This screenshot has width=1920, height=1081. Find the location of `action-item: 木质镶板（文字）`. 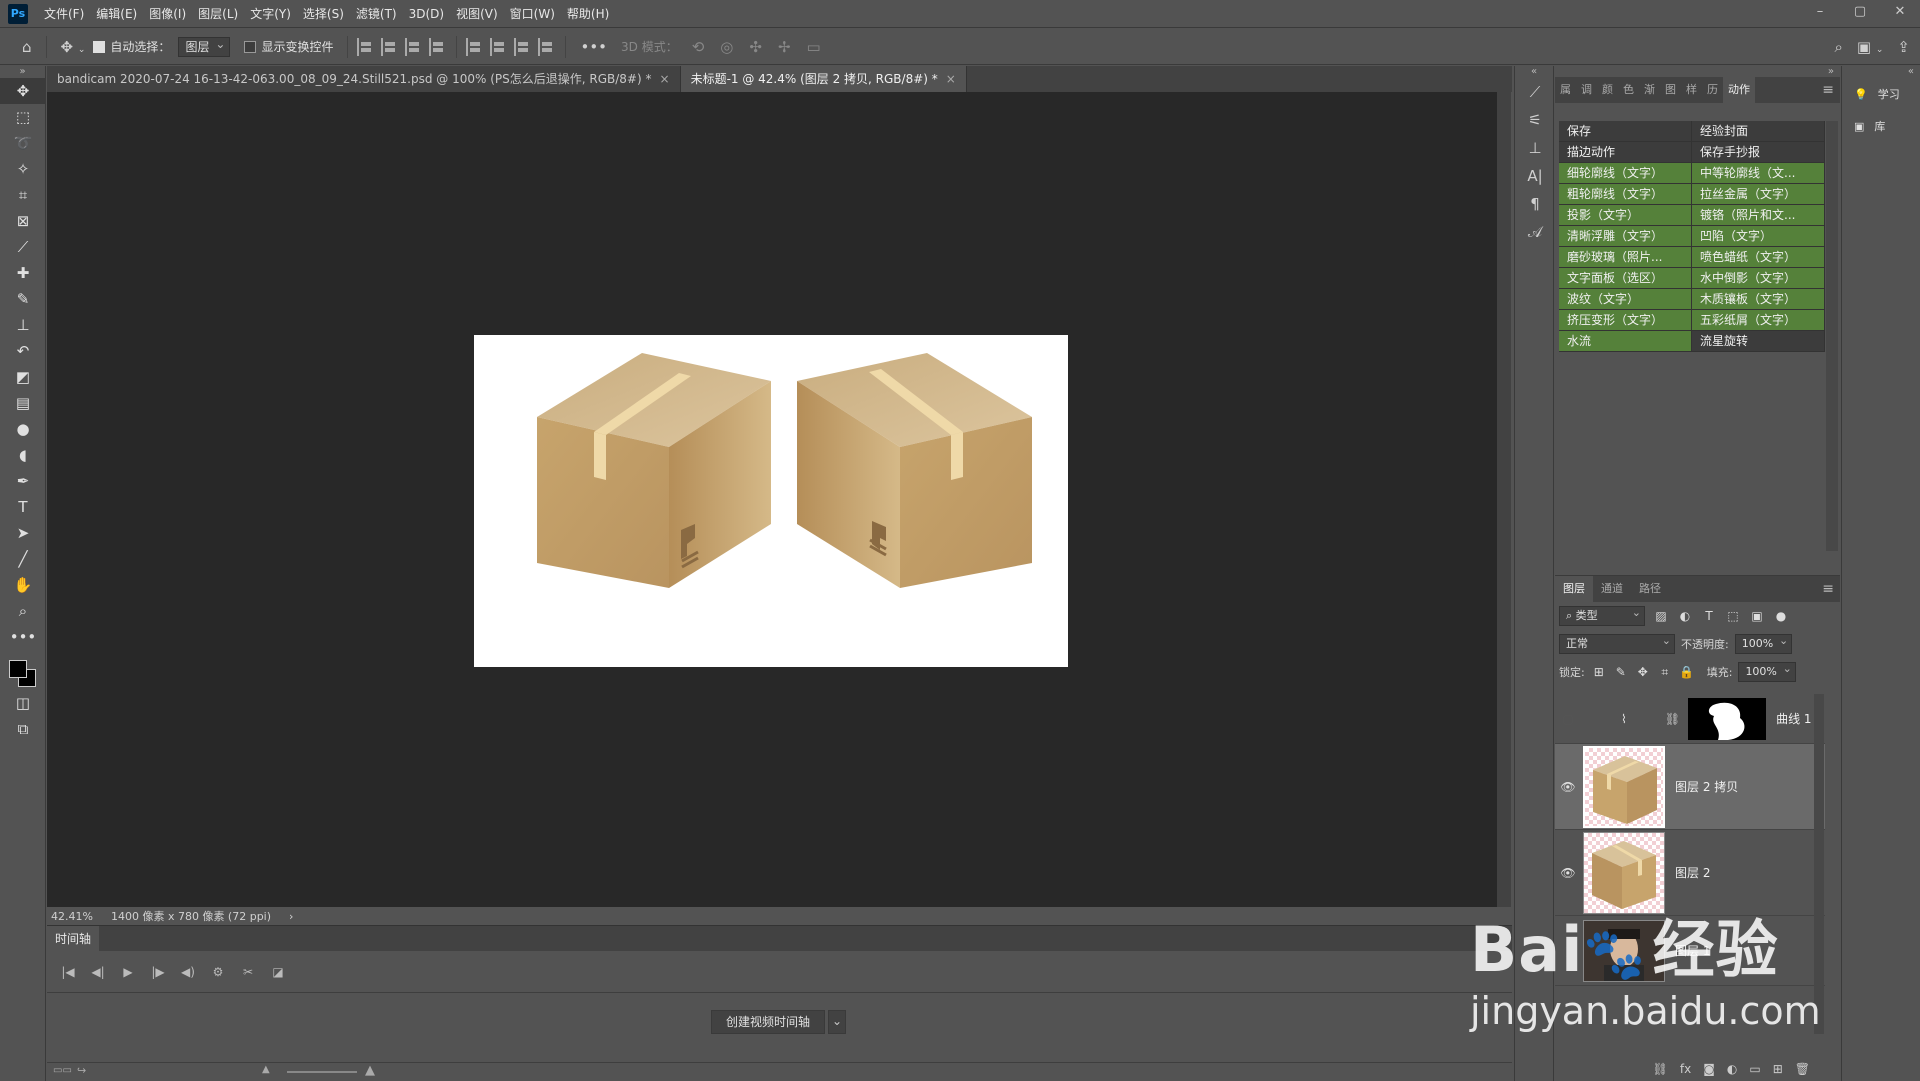

action-item: 木质镶板（文字） is located at coordinates (1758, 299).